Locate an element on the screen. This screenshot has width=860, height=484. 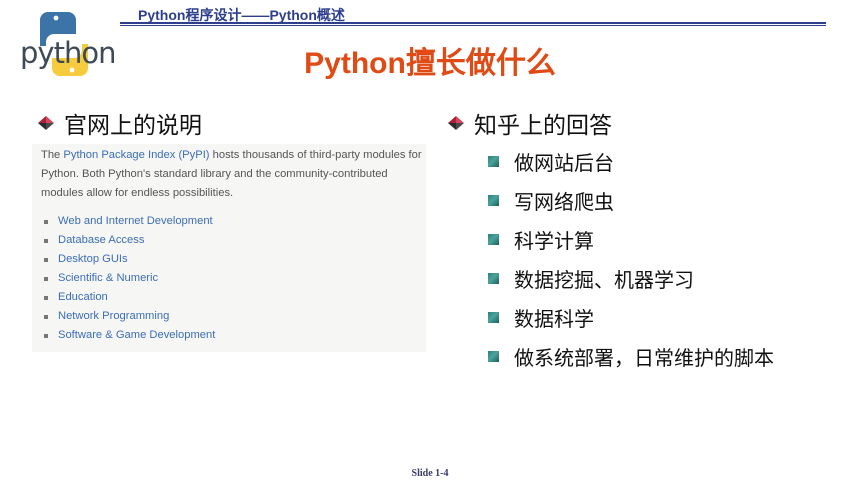
list-item: 做网站后台 is located at coordinates (631, 161).